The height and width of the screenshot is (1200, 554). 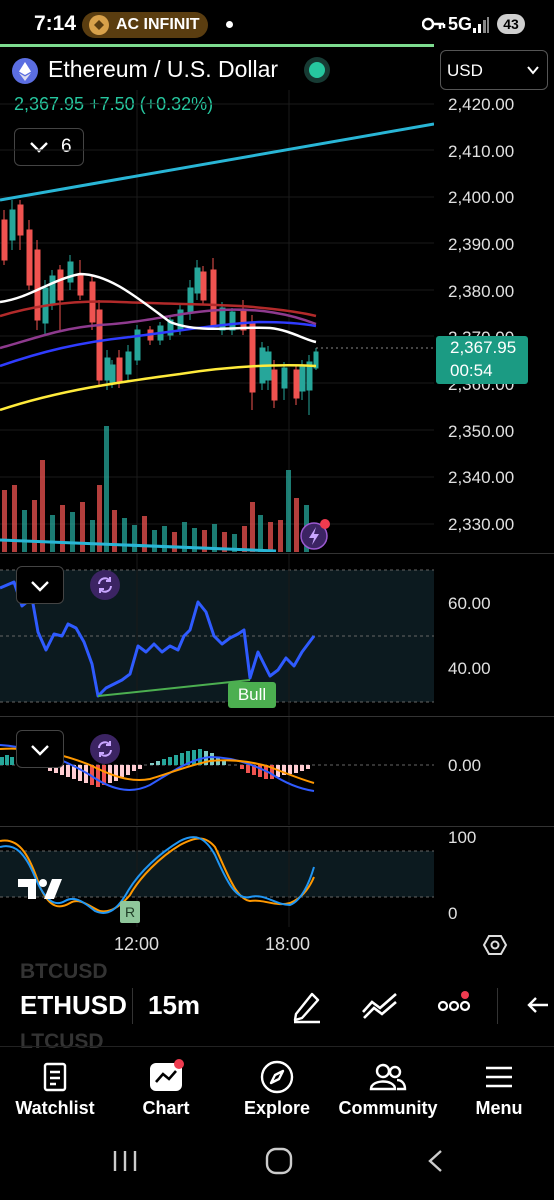 I want to click on rsi-refresh-button, so click(x=105, y=585).